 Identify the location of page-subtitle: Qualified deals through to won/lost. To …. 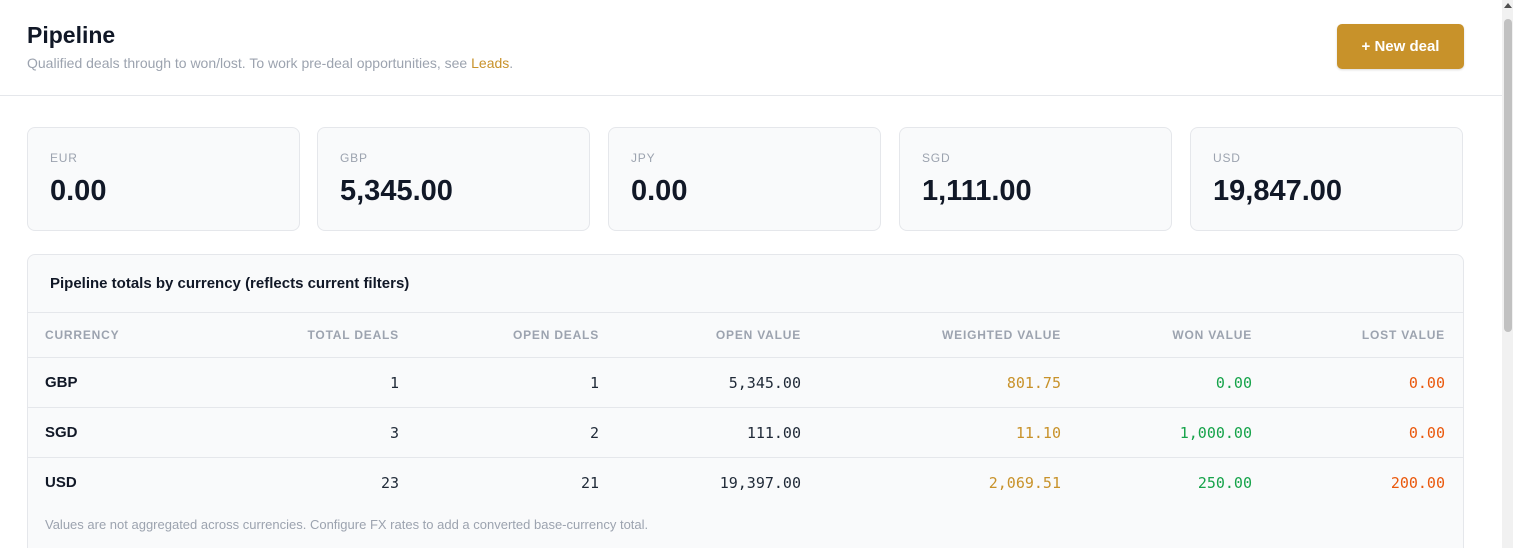
(270, 63).